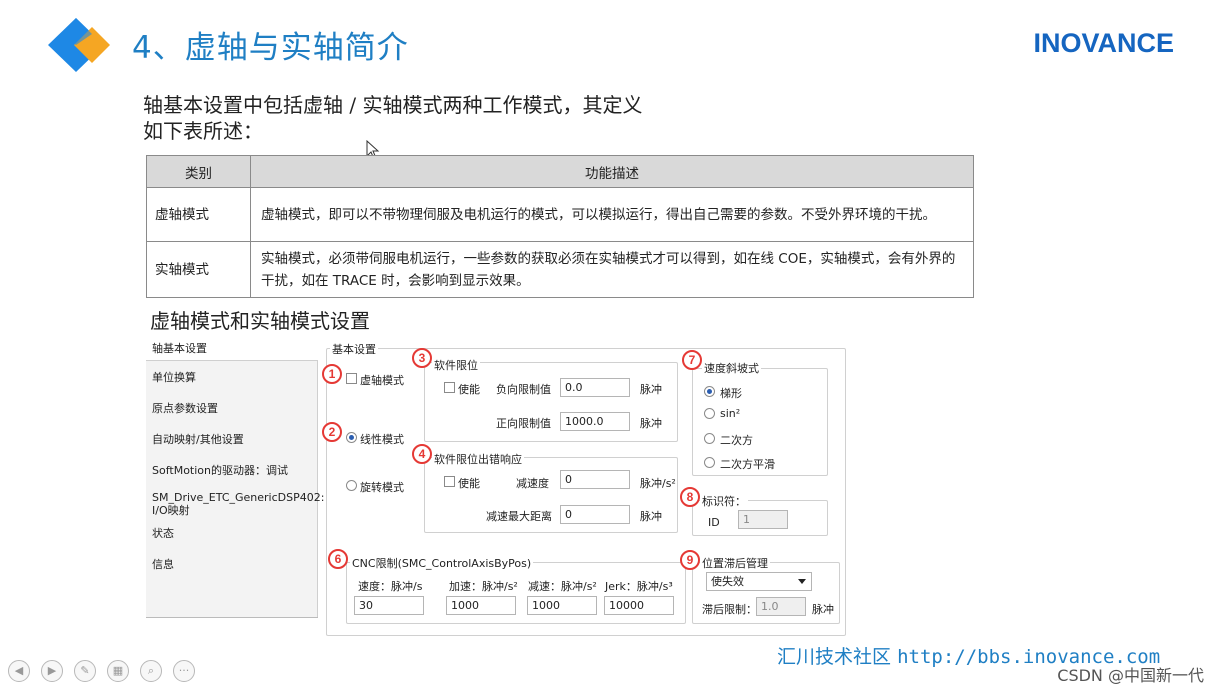 The image size is (1218, 692). What do you see at coordinates (389, 605) in the screenshot?
I see `cnc-speed-input: 30` at bounding box center [389, 605].